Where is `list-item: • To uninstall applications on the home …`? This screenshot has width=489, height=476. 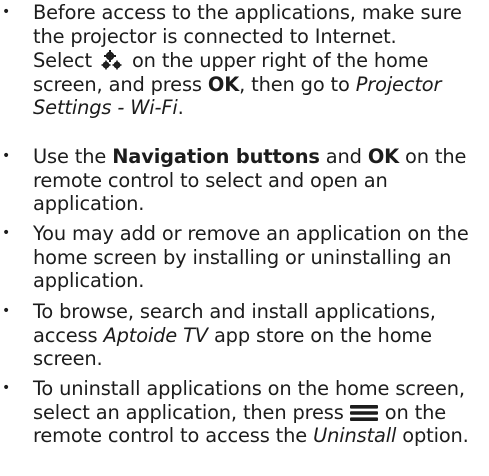 list-item: • To uninstall applications on the home … is located at coordinates (244, 412).